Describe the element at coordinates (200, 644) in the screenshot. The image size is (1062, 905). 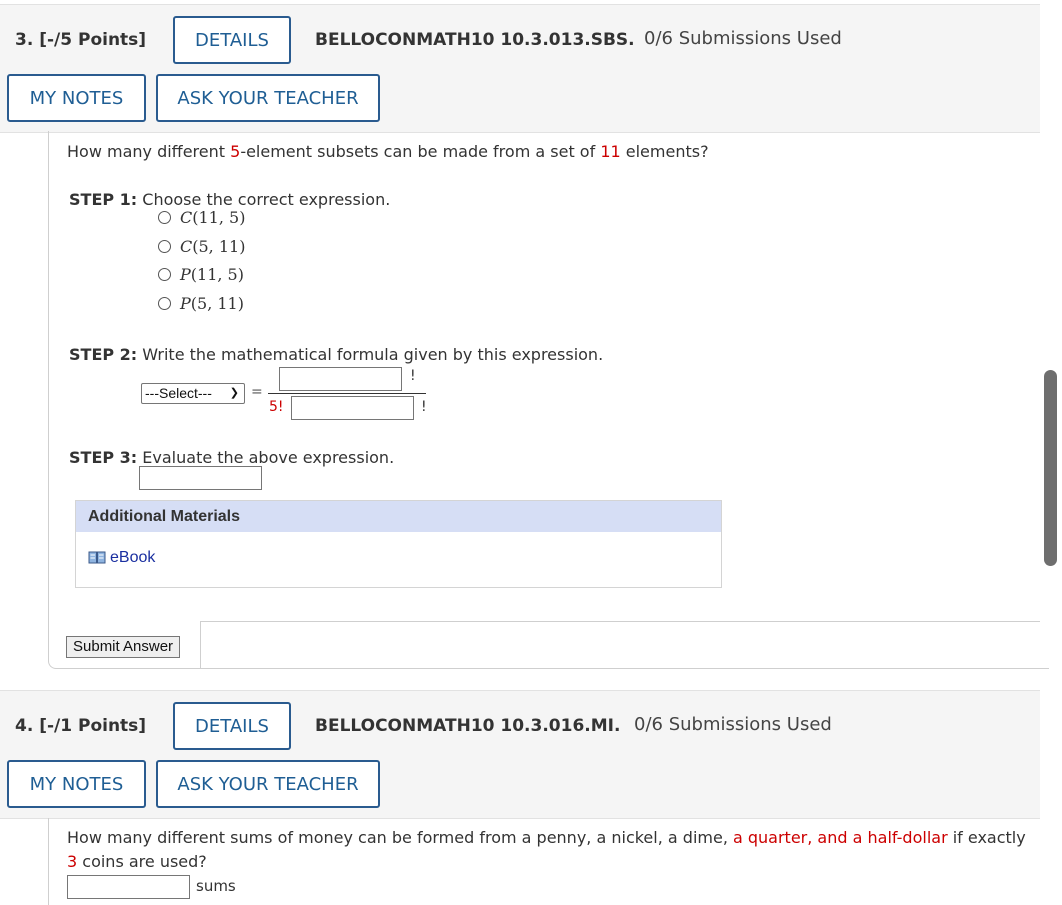
I see `submit-area-left-edge` at that location.